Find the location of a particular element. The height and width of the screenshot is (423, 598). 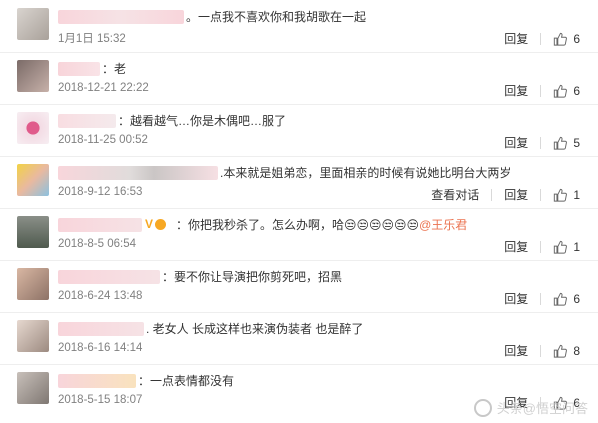

comment-time: 2018-12-21 22:22 is located at coordinates (103, 88).